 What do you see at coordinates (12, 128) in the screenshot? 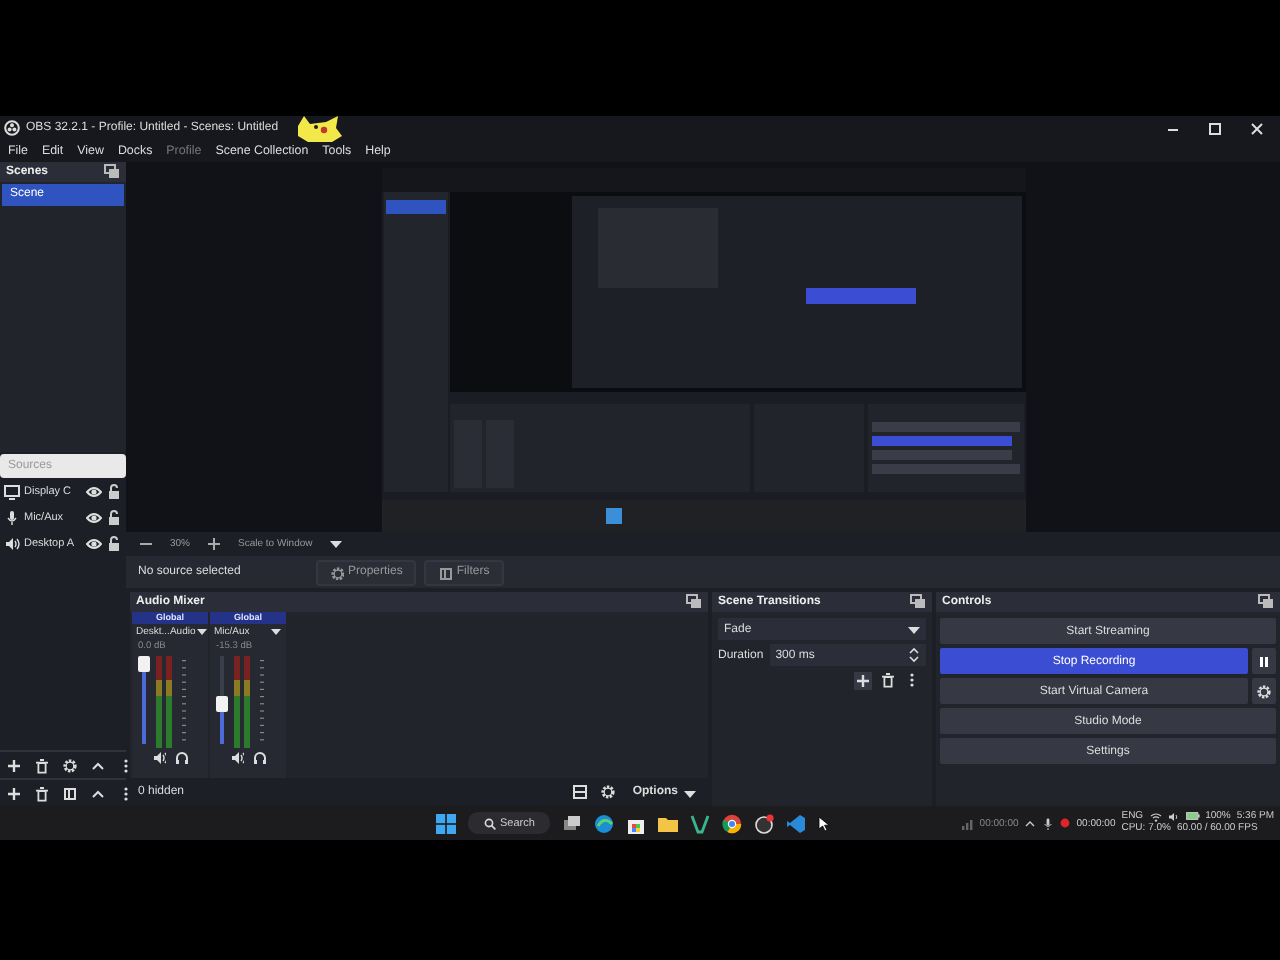
I see `logo-icon` at bounding box center [12, 128].